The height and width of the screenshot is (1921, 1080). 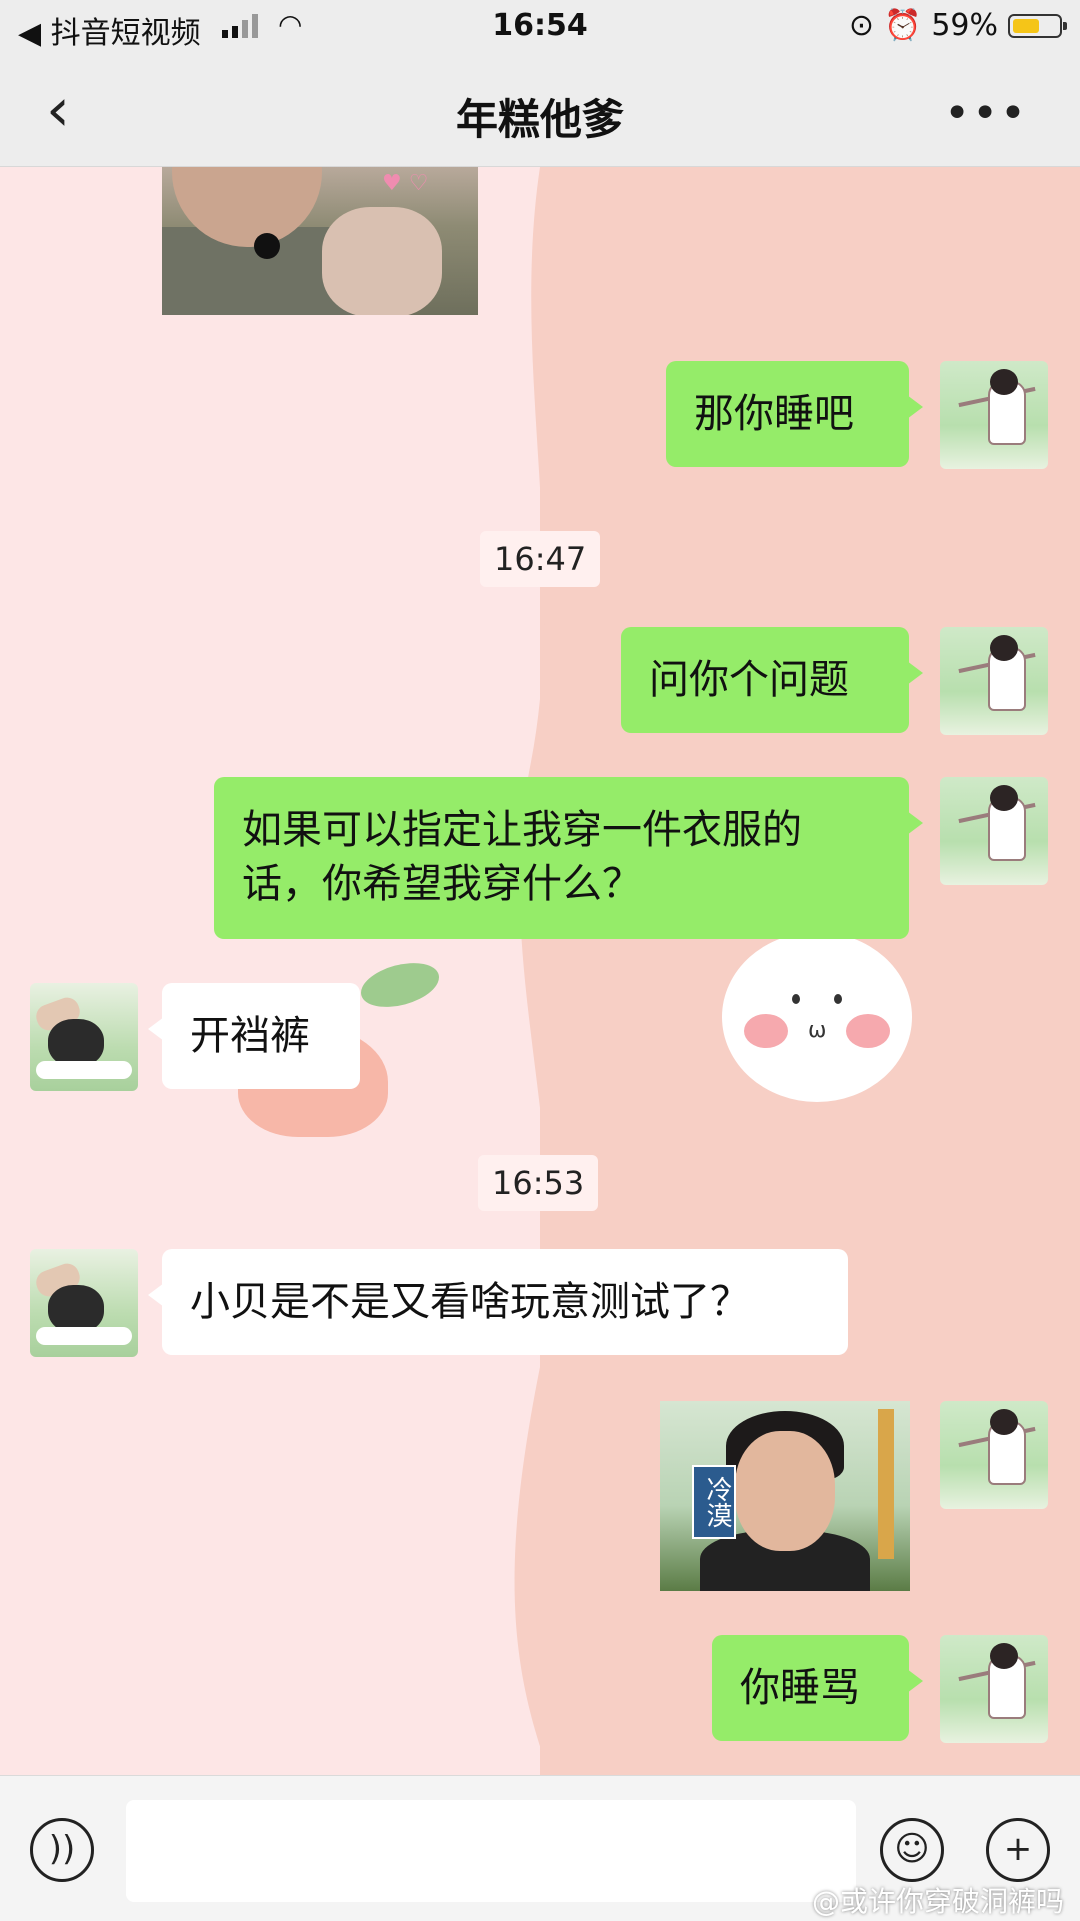 I want to click on message-bubble-me: 问你个问题, so click(x=772, y=680).